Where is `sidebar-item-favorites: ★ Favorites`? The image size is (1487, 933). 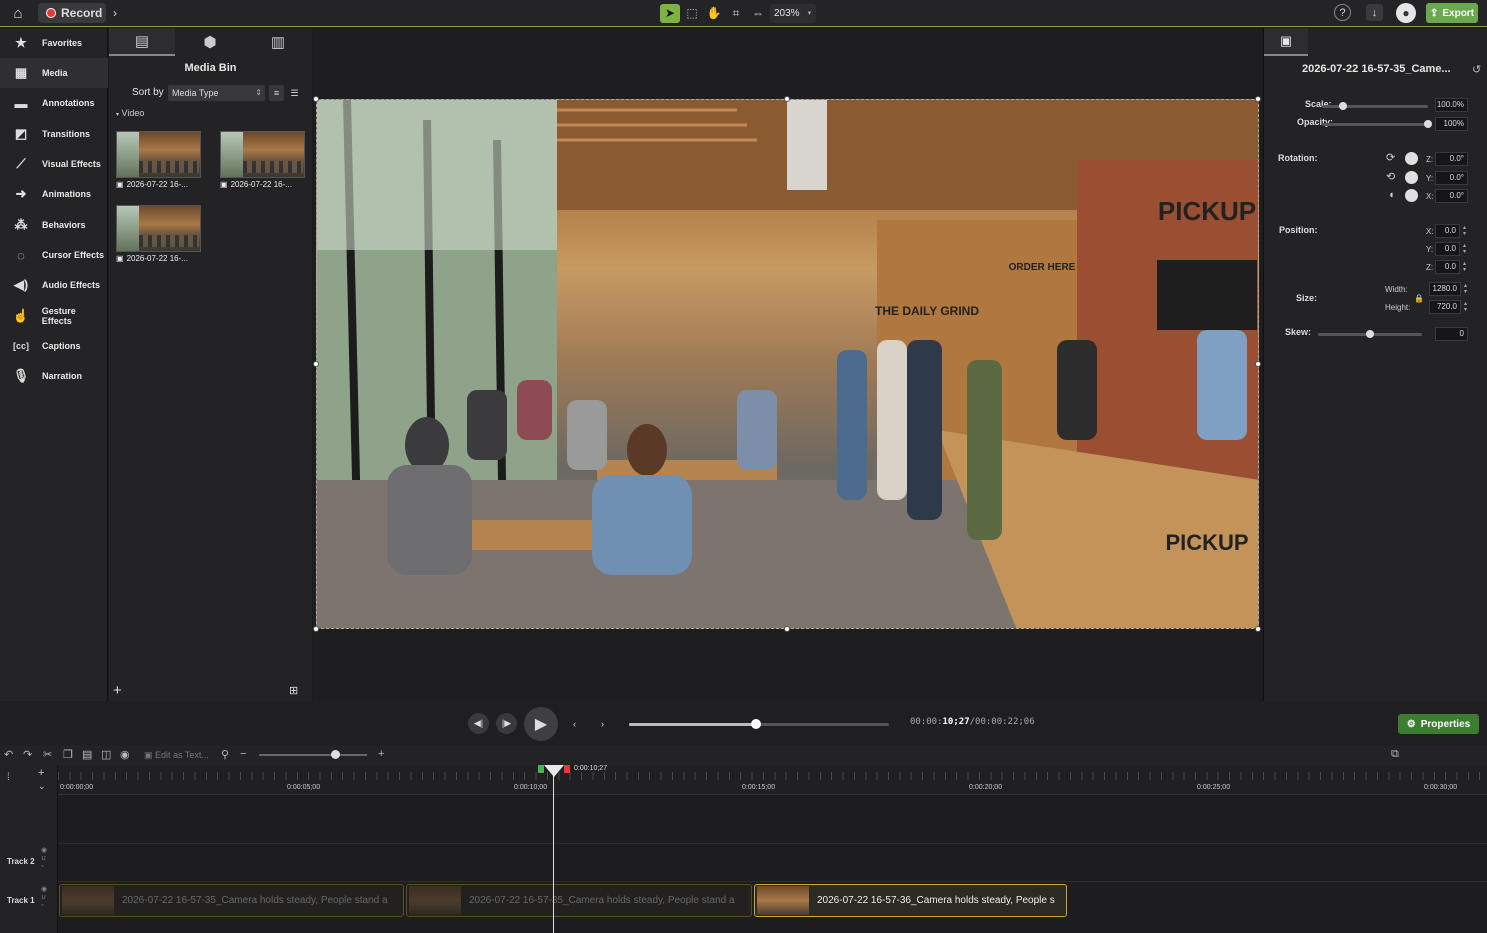
sidebar-item-favorites: ★ Favorites is located at coordinates (54, 43).